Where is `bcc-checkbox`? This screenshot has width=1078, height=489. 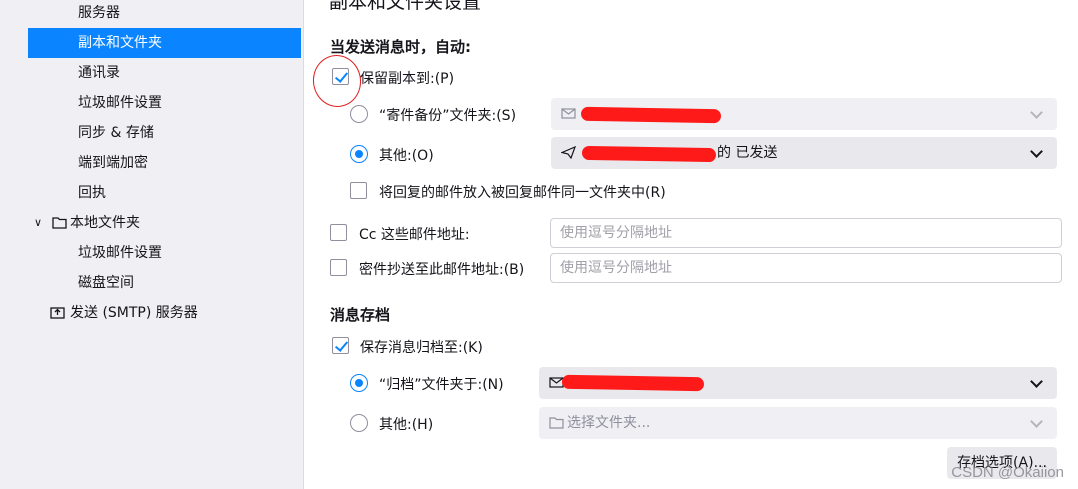
bcc-checkbox is located at coordinates (338, 267).